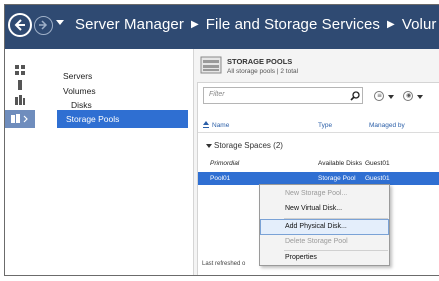  I want to click on menu-item-properties: Properties, so click(324, 258).